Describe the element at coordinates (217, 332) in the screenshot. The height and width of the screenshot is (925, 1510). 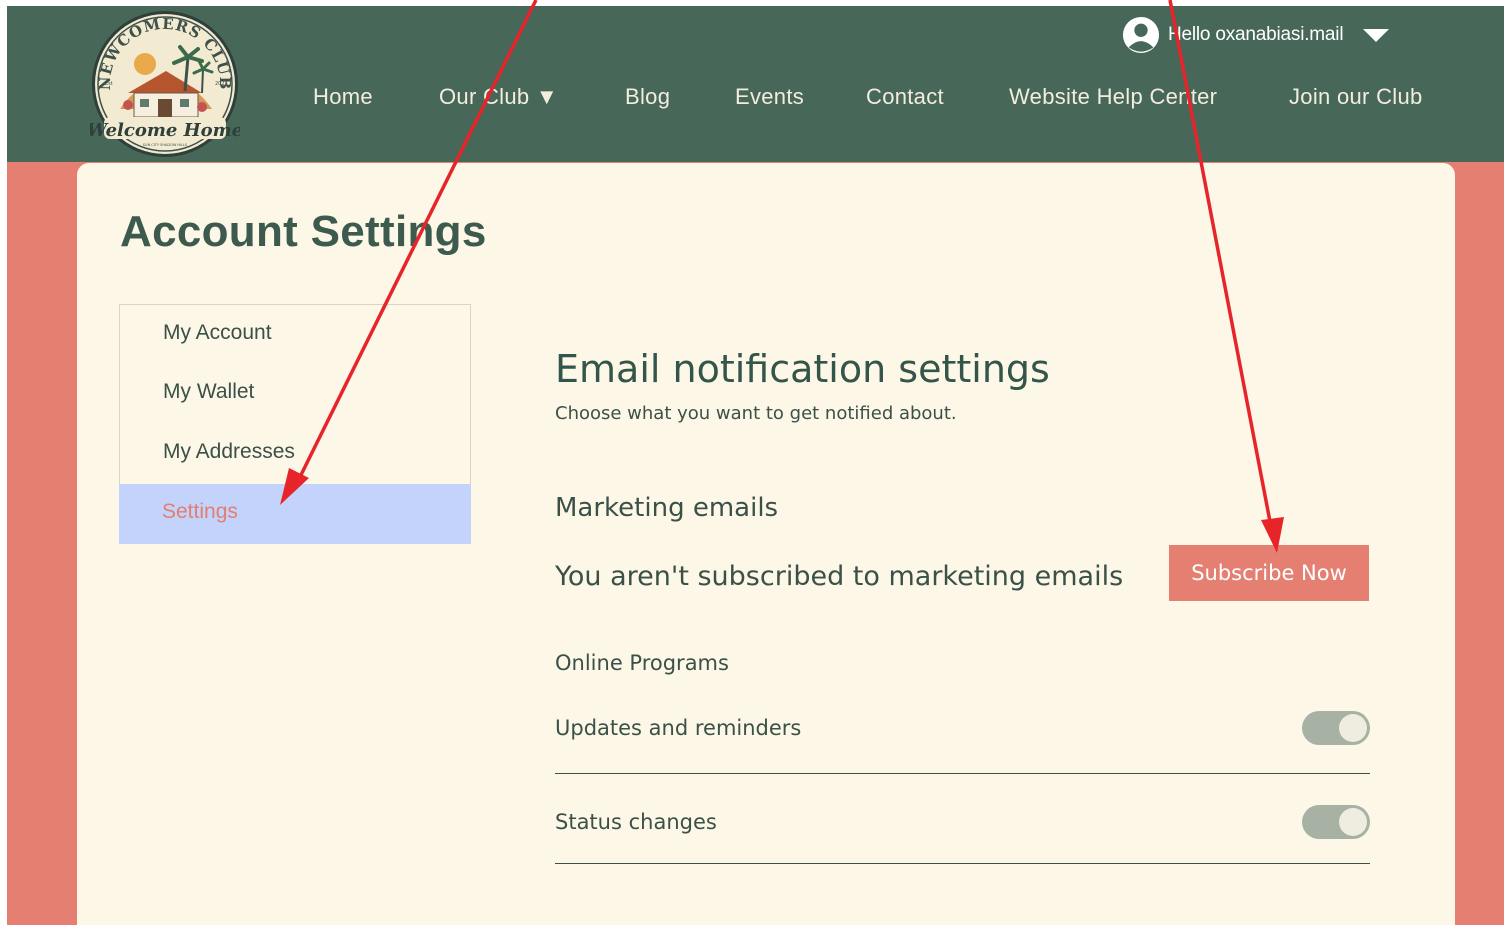
I see `side-menu-label: My Account` at that location.